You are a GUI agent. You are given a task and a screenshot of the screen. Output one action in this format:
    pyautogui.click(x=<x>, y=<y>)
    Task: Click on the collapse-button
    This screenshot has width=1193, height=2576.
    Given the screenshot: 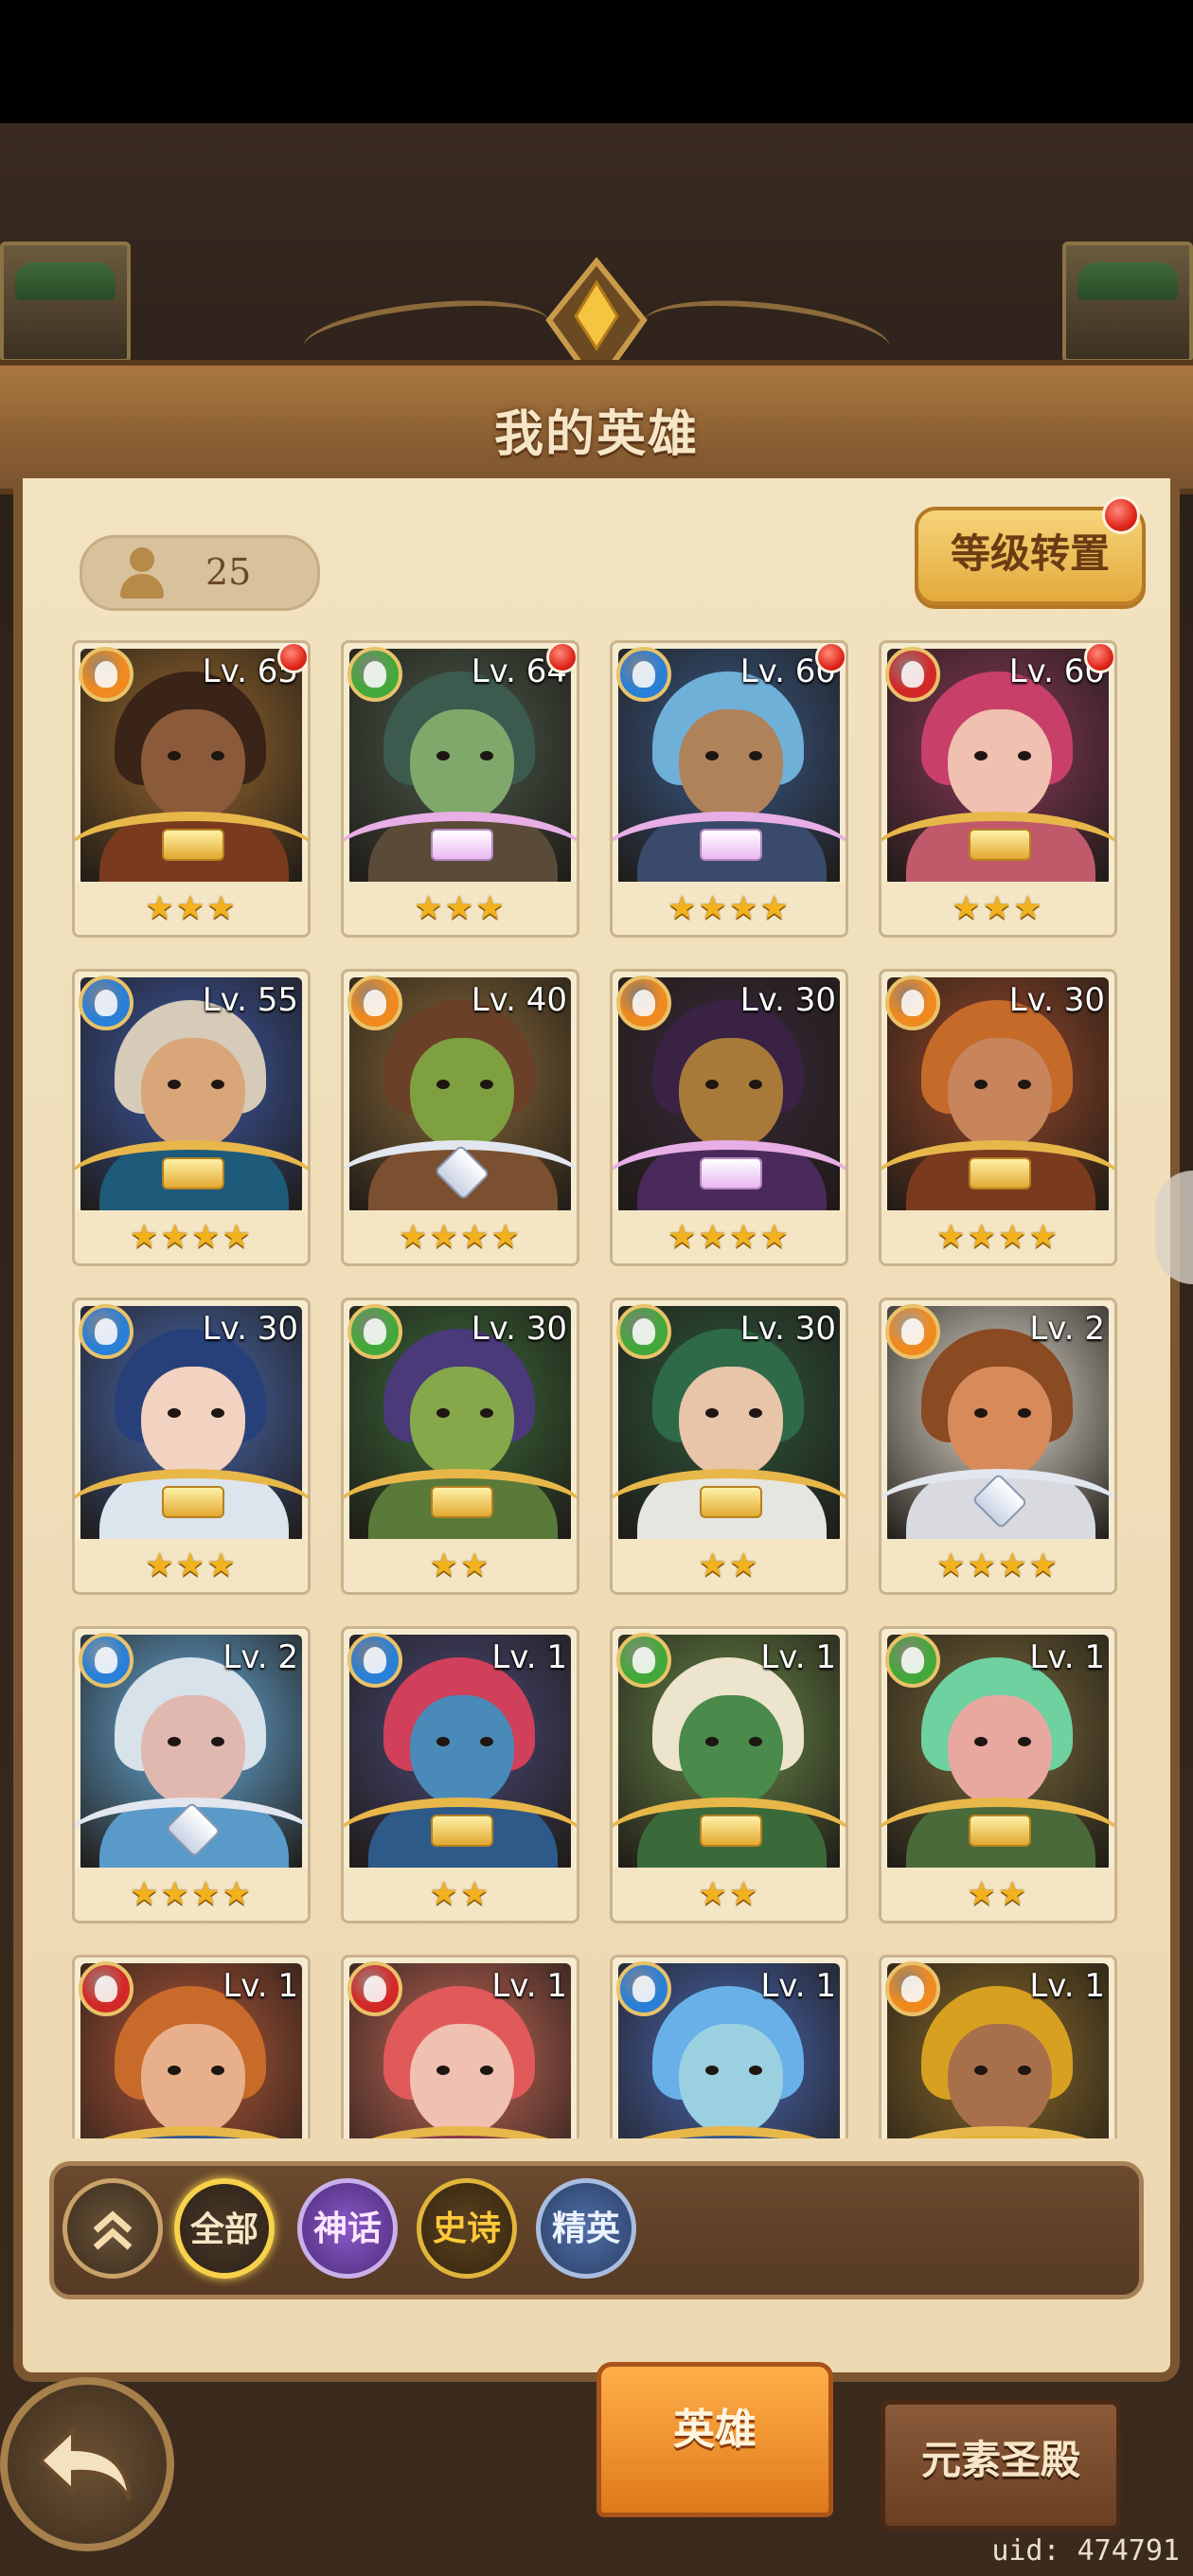 What is the action you would take?
    pyautogui.click(x=112, y=2228)
    